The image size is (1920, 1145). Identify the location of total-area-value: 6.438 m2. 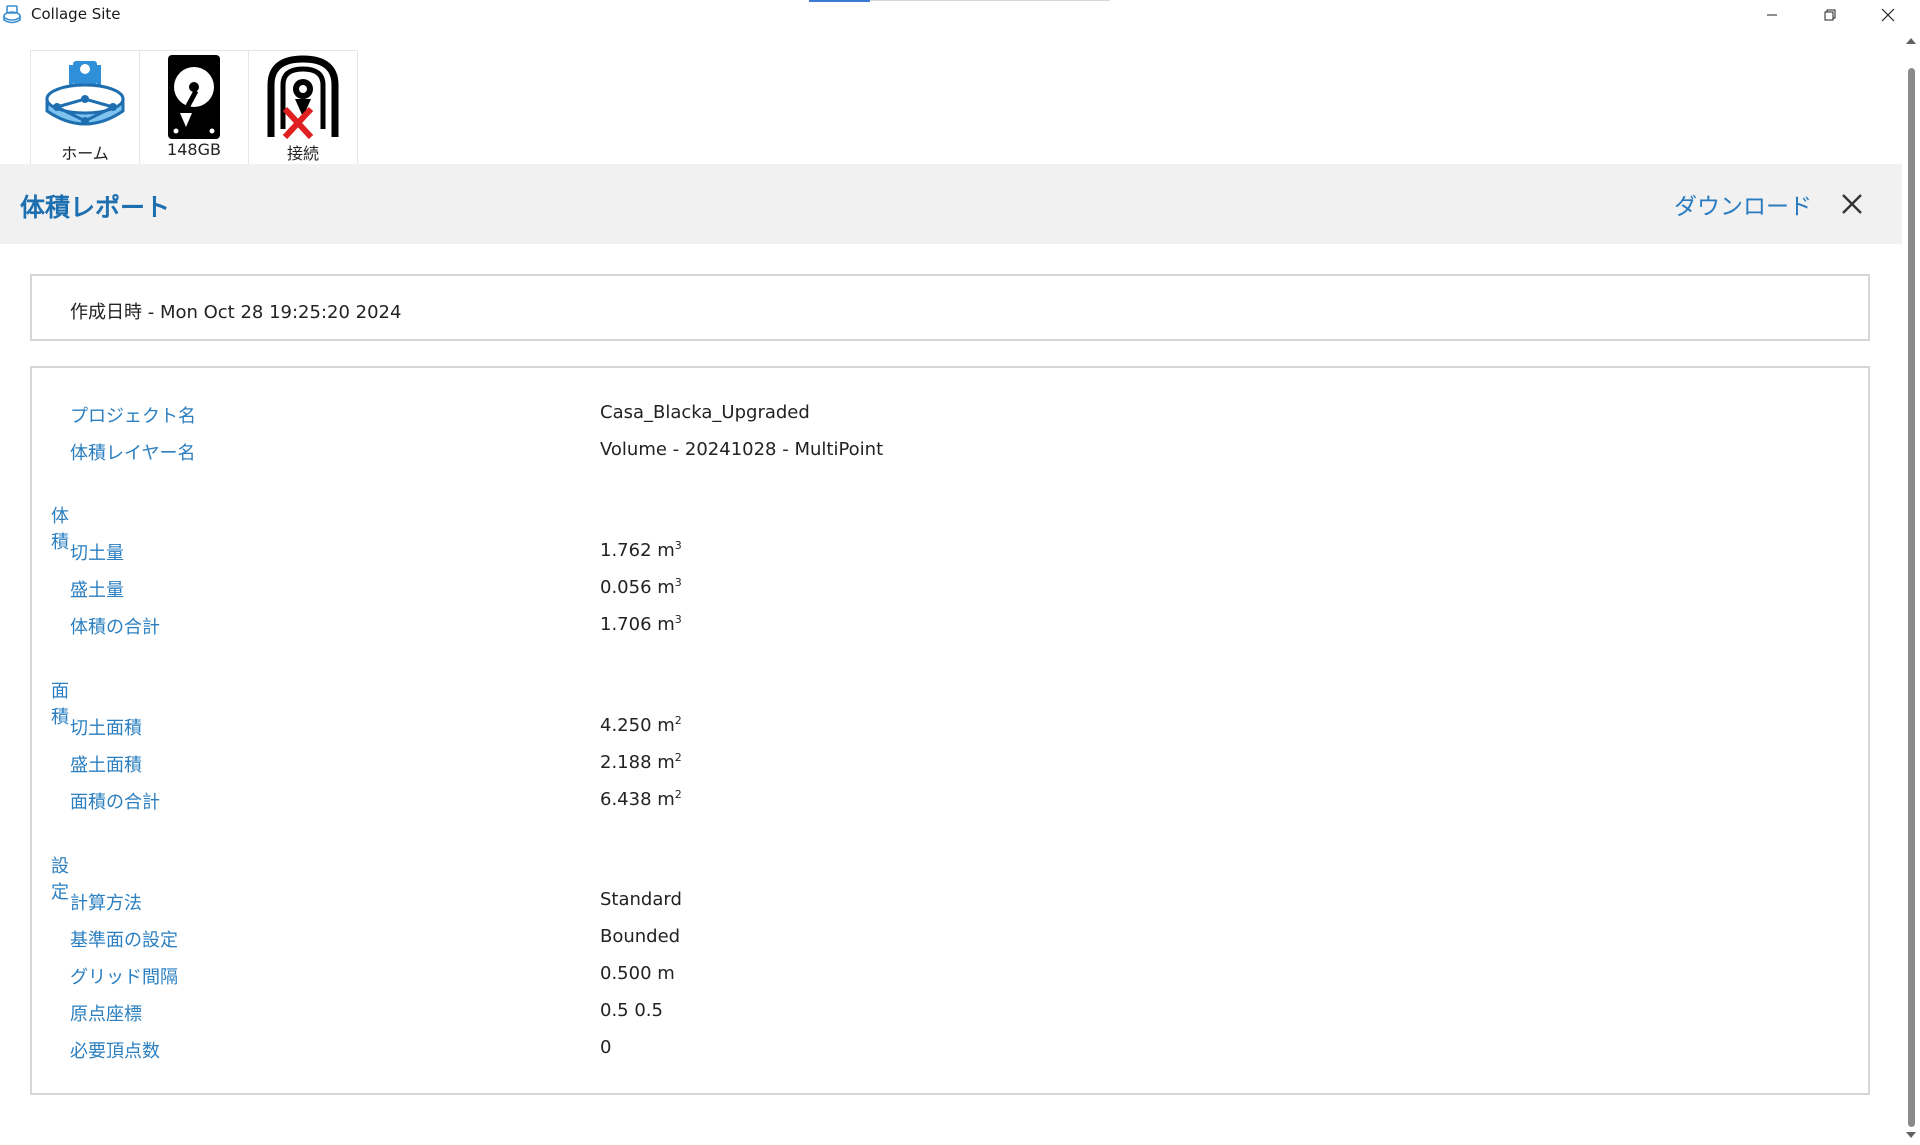
(641, 799).